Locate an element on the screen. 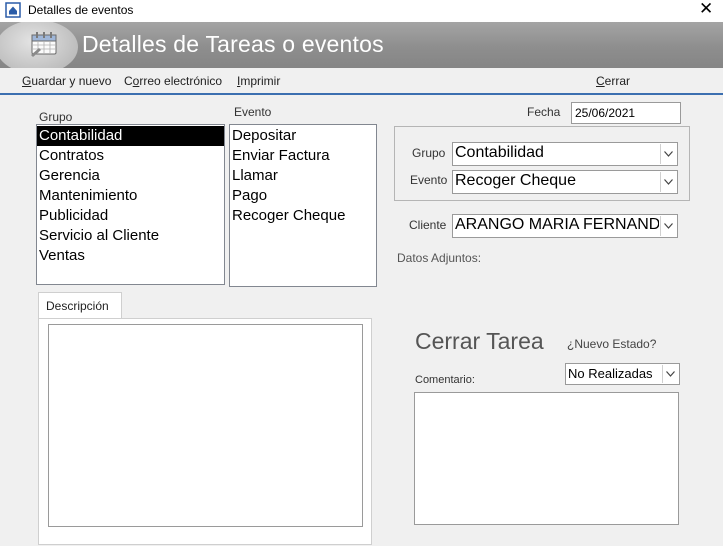 The image size is (723, 546). datos-adjuntos-label: Datos Adjuntos: is located at coordinates (439, 258).